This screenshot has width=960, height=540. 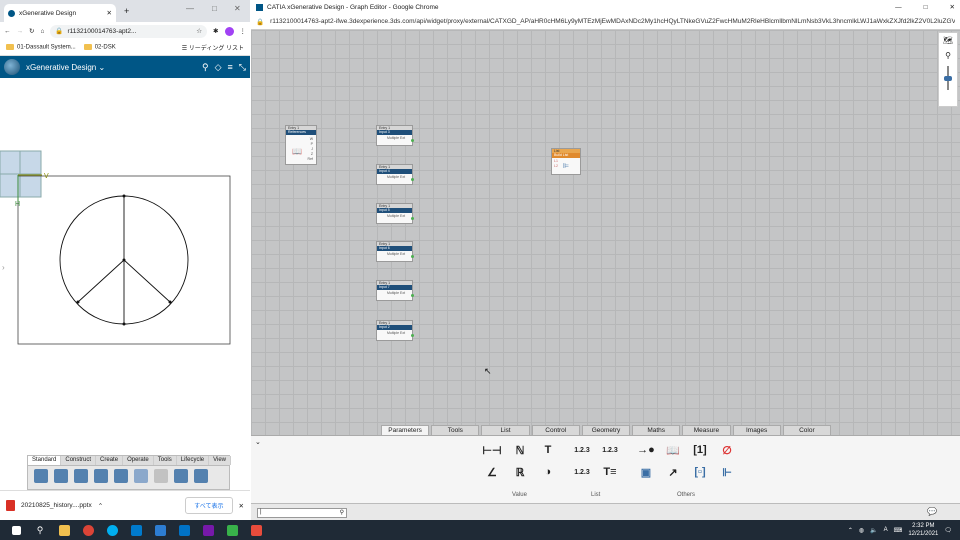 I want to click on map-icon: 🗺, so click(x=948, y=40).